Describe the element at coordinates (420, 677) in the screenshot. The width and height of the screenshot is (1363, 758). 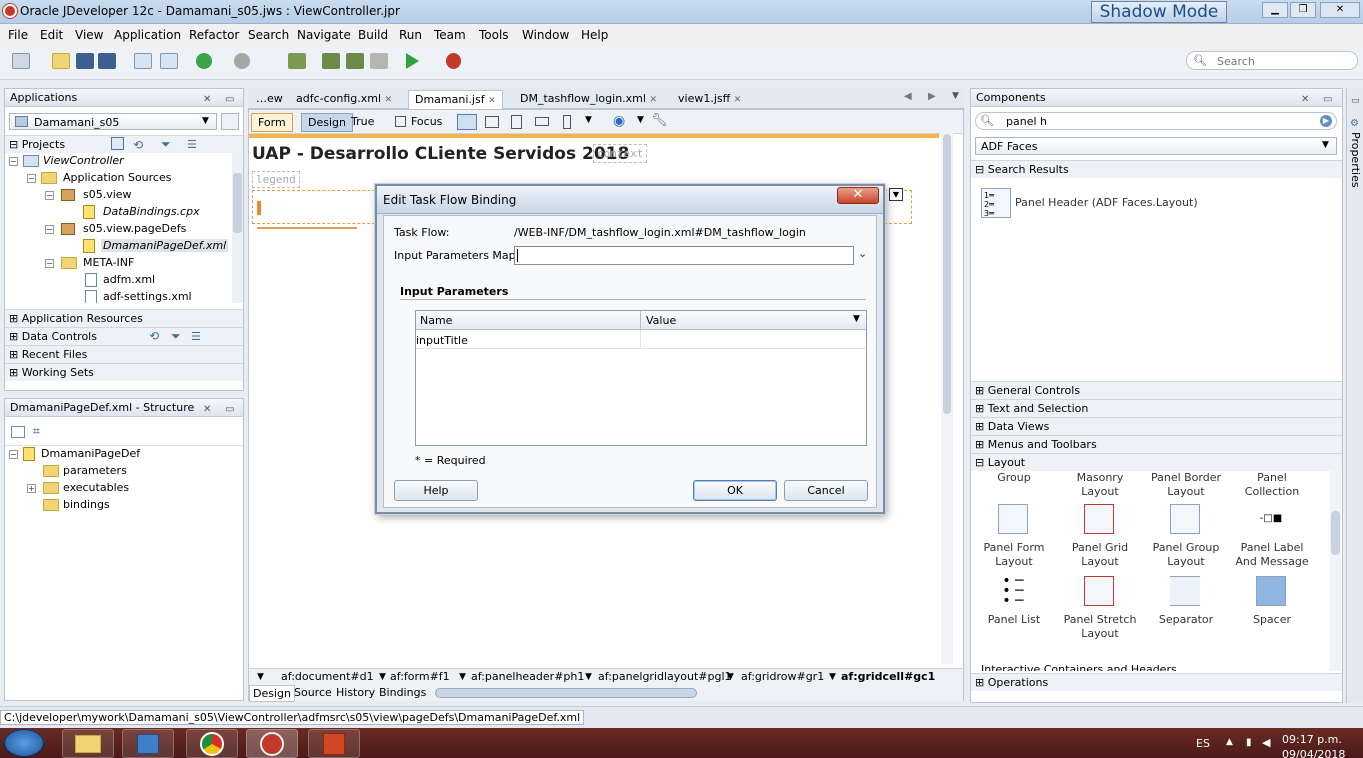
I see `breadcrumb-form: af:form#f1` at that location.